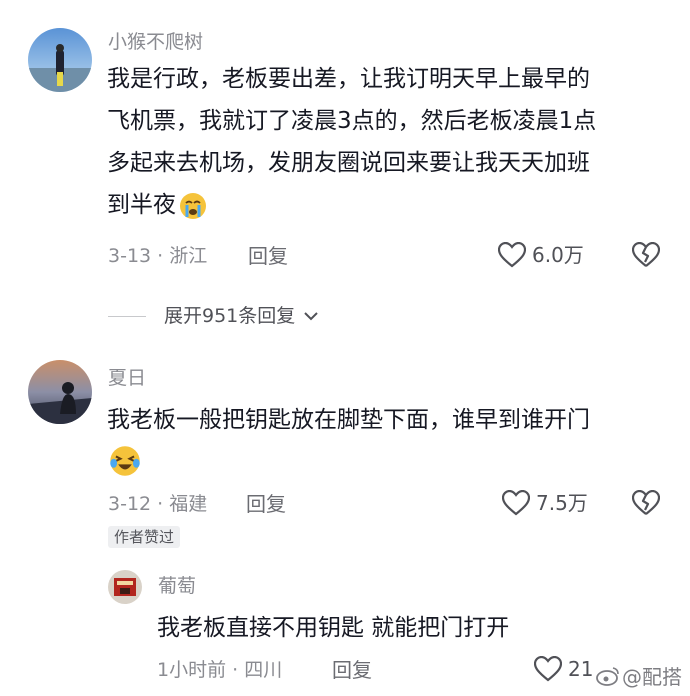 Image resolution: width=690 pixels, height=696 pixels. Describe the element at coordinates (177, 586) in the screenshot. I see `reply-username: 葡萄` at that location.